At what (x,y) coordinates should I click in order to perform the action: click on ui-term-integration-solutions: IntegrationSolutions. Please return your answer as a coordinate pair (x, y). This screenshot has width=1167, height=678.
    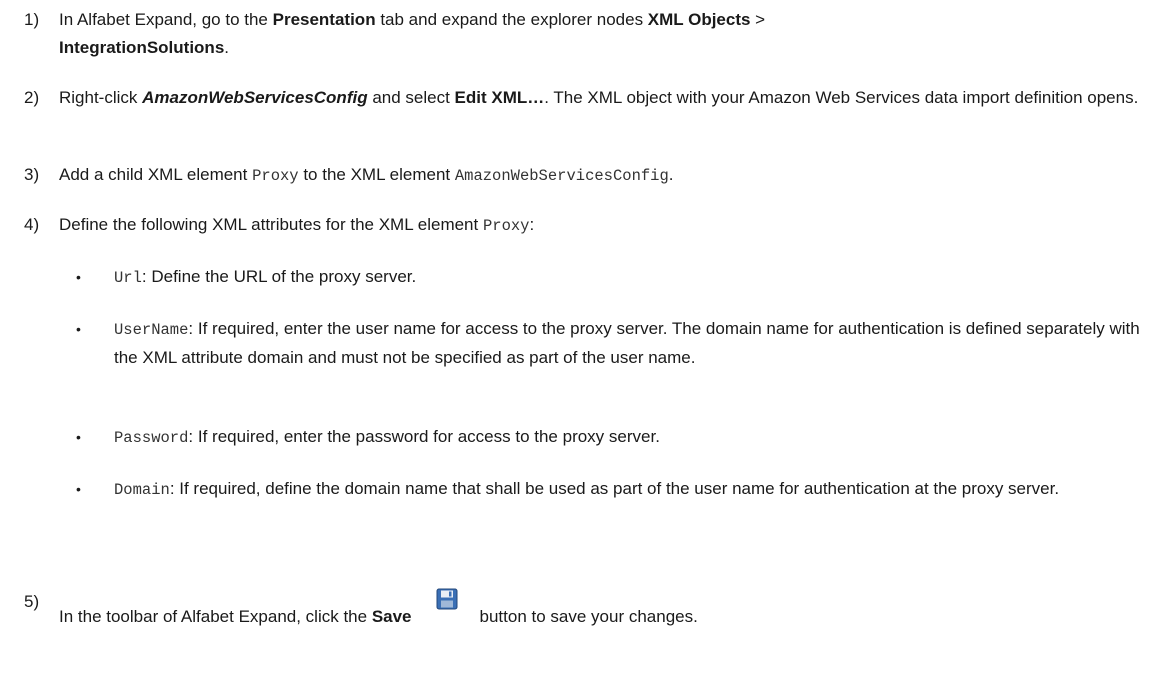
    Looking at the image, I should click on (142, 47).